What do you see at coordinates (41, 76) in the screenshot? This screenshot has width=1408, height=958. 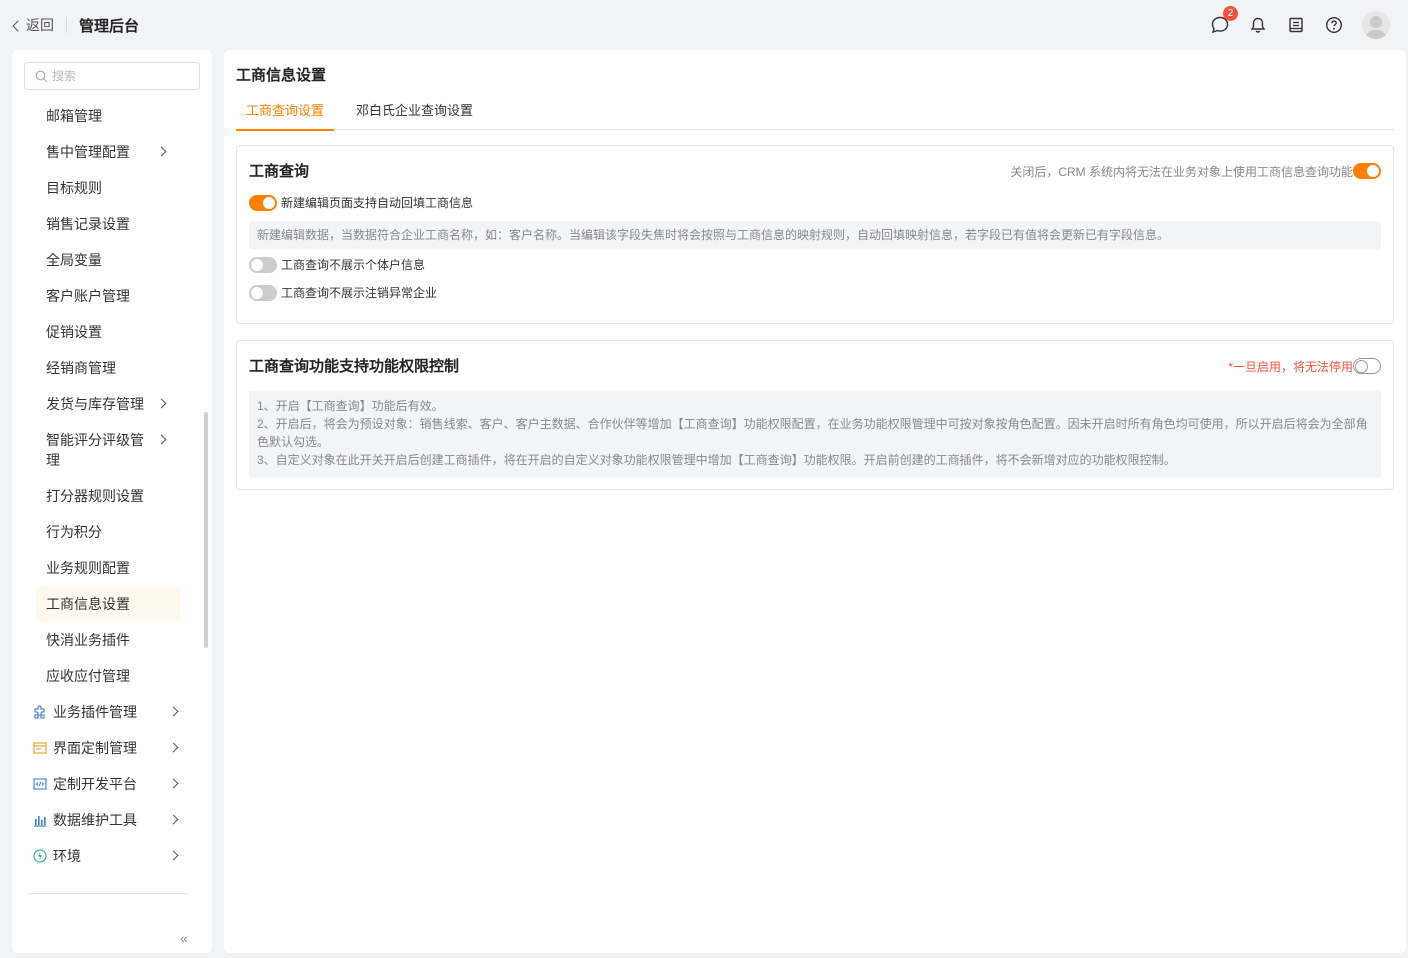 I see `search-icon` at bounding box center [41, 76].